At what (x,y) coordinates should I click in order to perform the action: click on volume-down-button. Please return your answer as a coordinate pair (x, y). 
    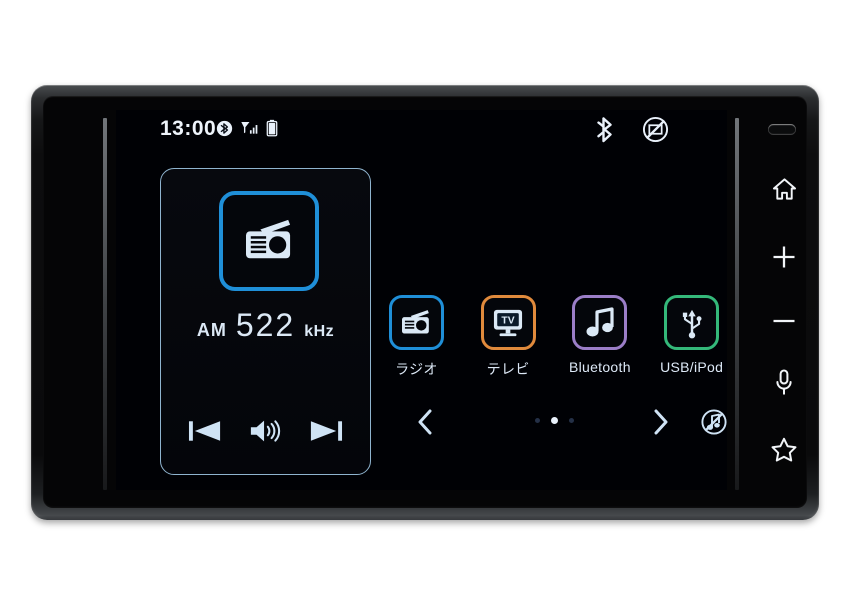
    Looking at the image, I should click on (784, 321).